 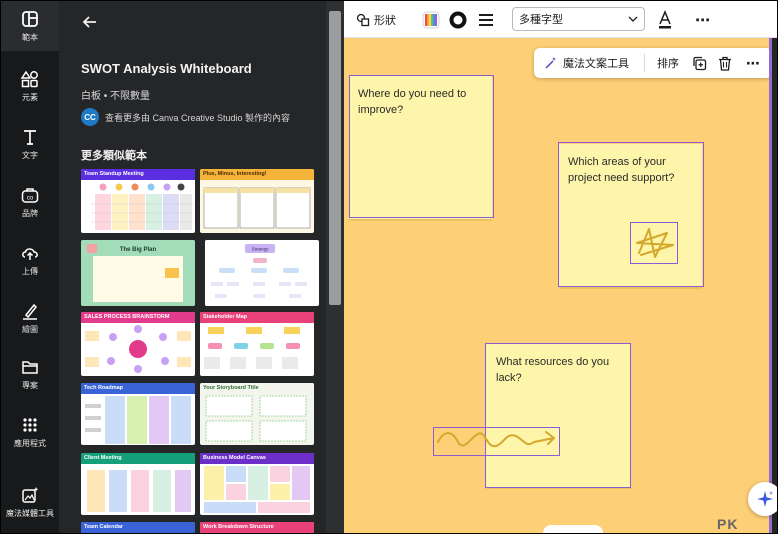 What do you see at coordinates (138, 388) in the screenshot?
I see `template-thumb-title: Tech Roadmap` at bounding box center [138, 388].